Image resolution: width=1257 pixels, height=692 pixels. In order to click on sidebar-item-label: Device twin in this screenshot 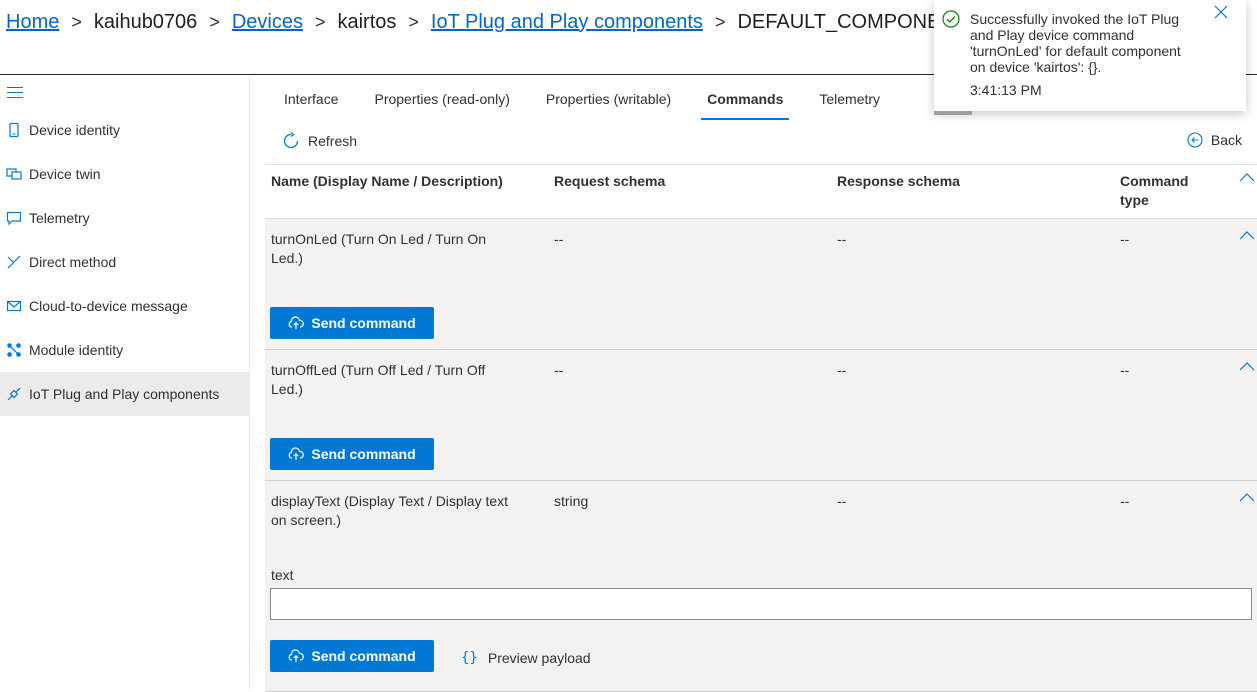, I will do `click(65, 174)`.